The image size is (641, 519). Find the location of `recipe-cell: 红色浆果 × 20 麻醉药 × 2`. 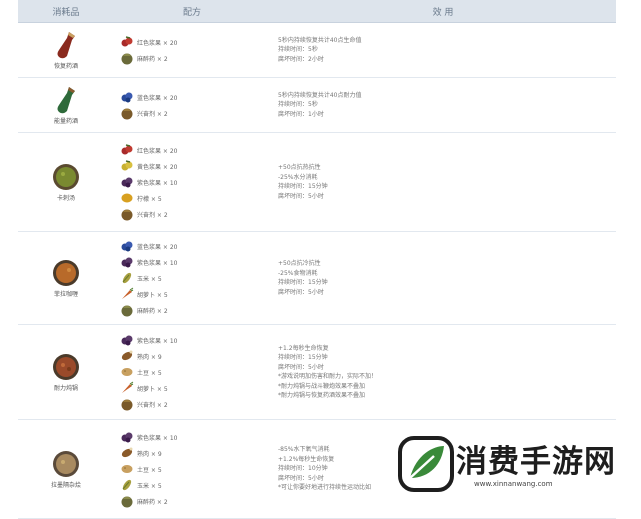

recipe-cell: 红色浆果 × 20 麻醉药 × 2 is located at coordinates (192, 50).